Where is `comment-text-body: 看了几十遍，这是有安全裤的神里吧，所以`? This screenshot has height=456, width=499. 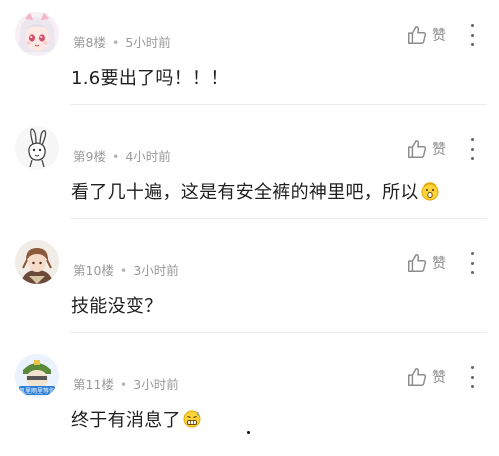 comment-text-body: 看了几十遍，这是有安全裤的神里吧，所以 is located at coordinates (245, 192).